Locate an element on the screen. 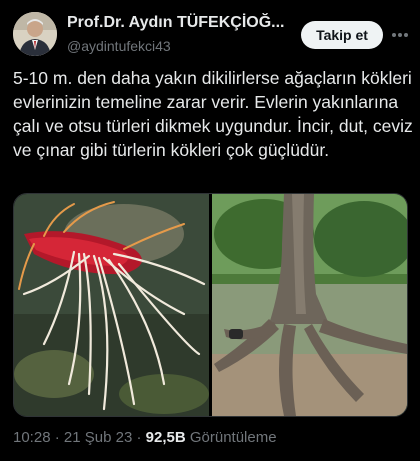 This screenshot has width=420, height=461. views-count: 92,5B is located at coordinates (165, 437).